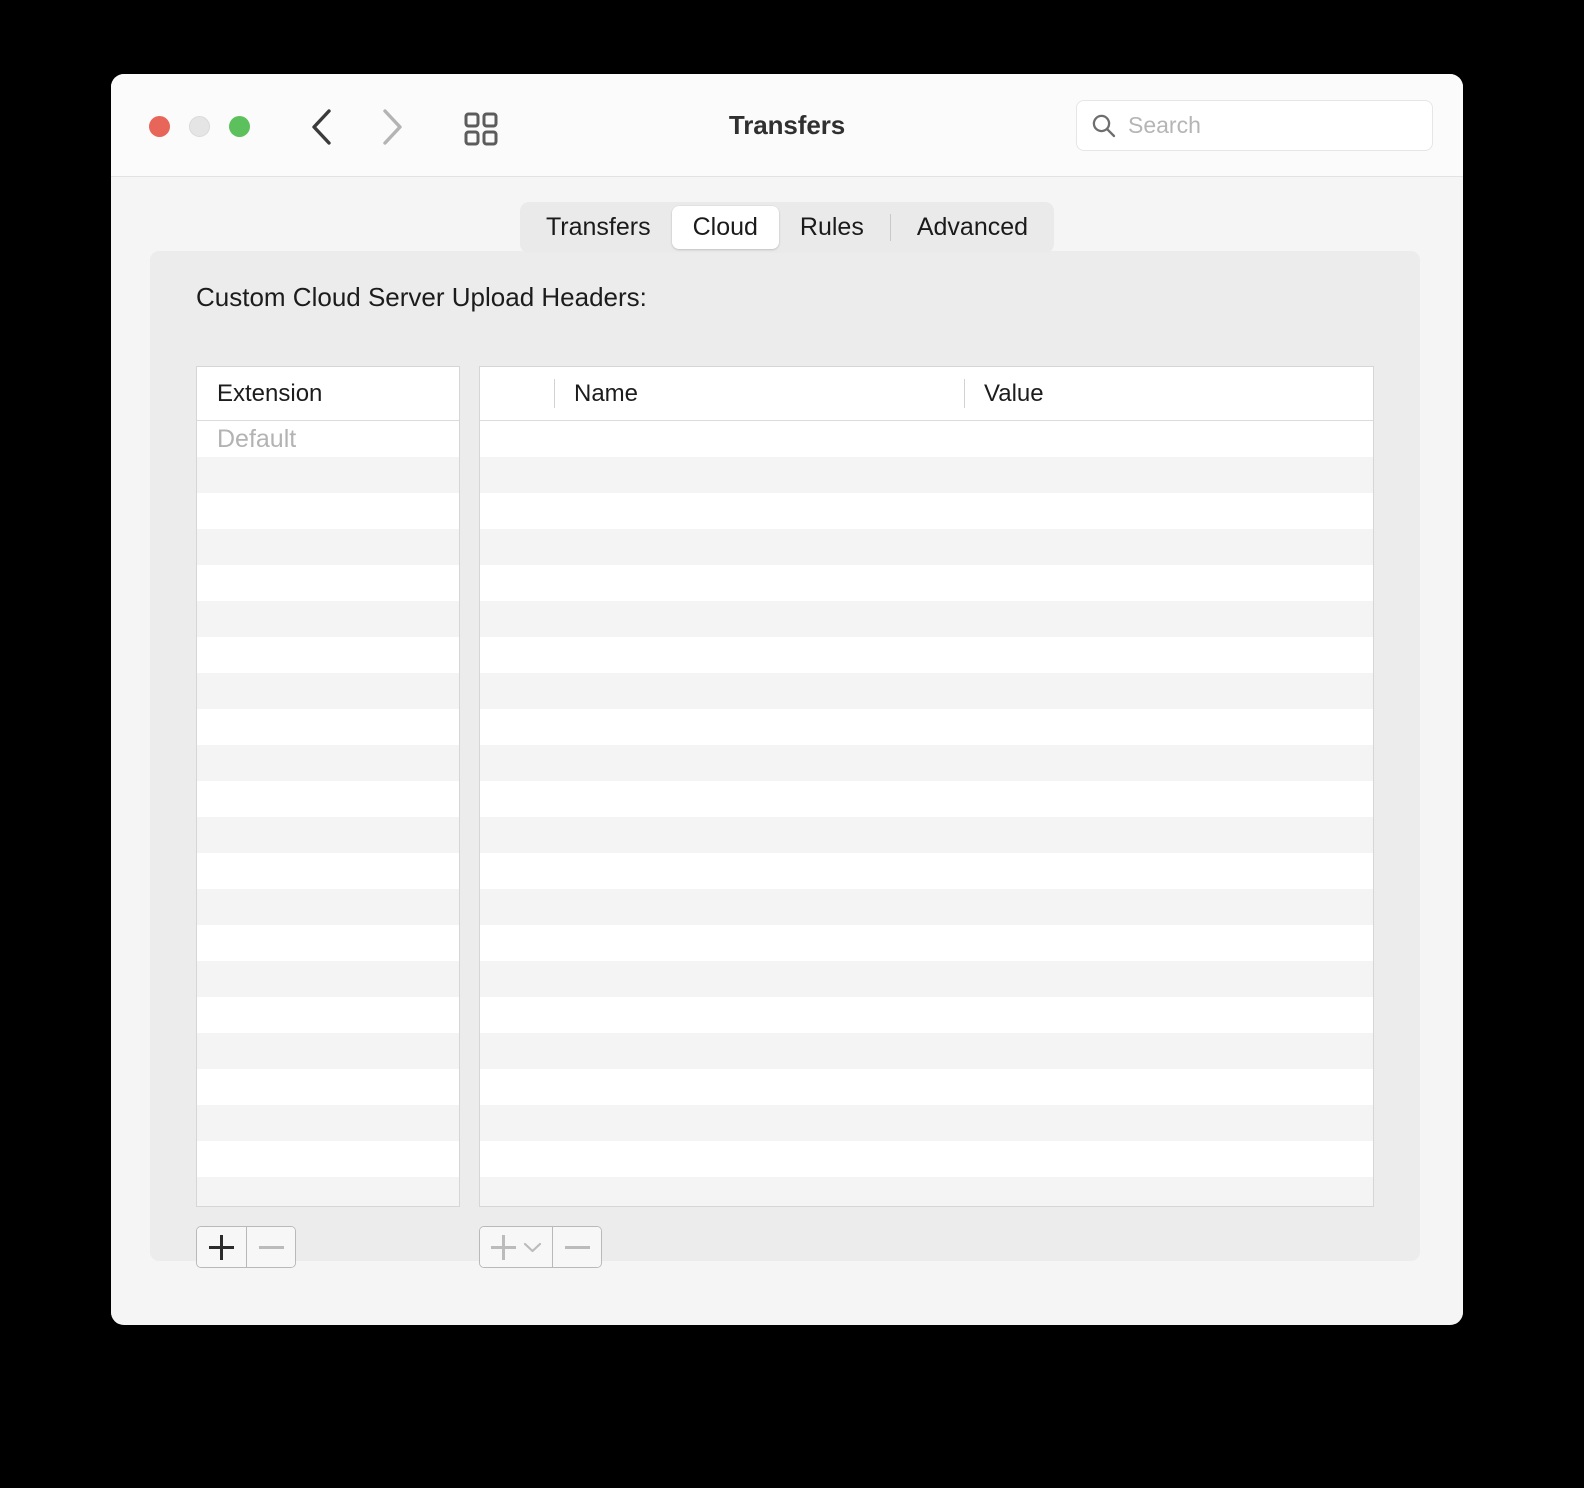 This screenshot has height=1488, width=1584. I want to click on panel-title: Custom Cloud Server Upload Headers:, so click(421, 297).